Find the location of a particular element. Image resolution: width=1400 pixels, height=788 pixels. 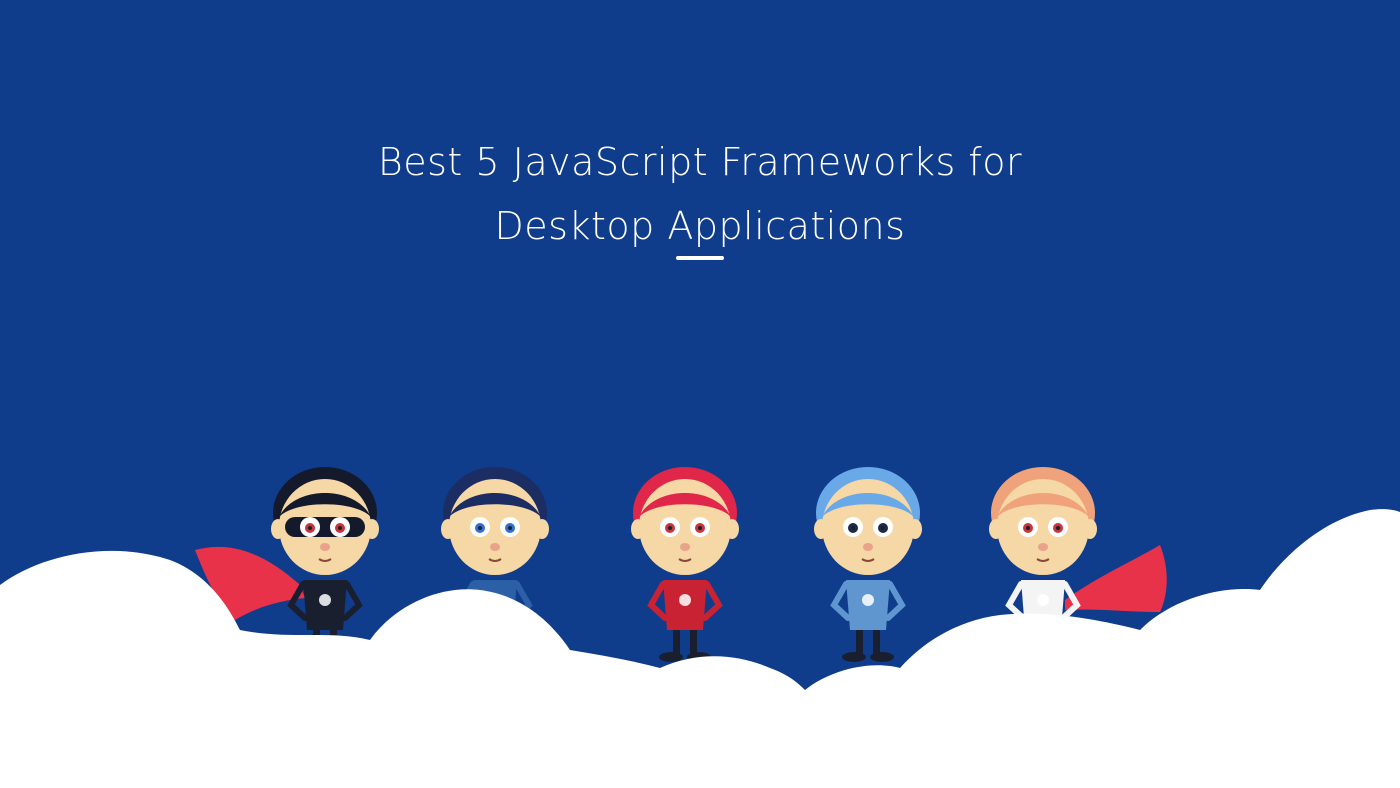

shoe-right is located at coordinates (882, 657).